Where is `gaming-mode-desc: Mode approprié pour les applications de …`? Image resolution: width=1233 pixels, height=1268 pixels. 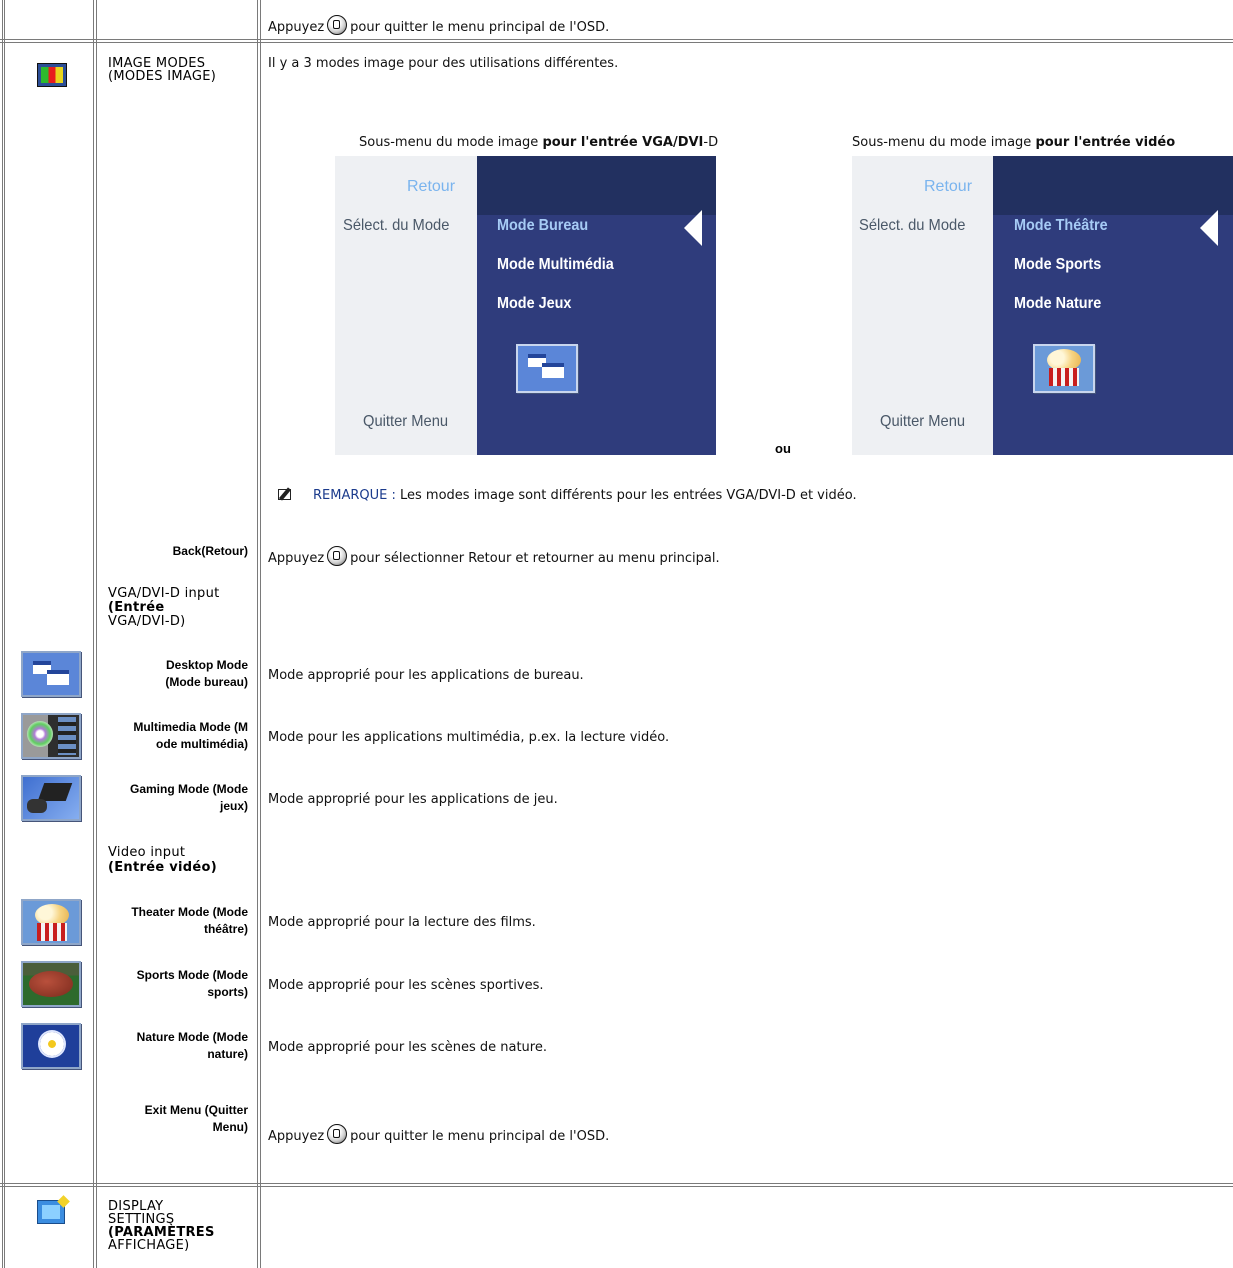
gaming-mode-desc: Mode approprié pour les applications de … is located at coordinates (413, 799).